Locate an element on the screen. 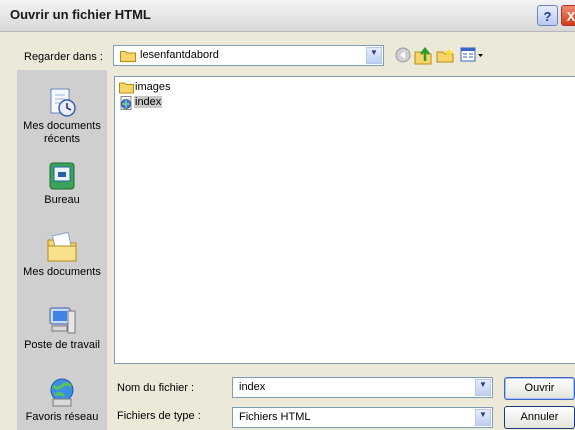  place-desktop: Bureau is located at coordinates (62, 183).